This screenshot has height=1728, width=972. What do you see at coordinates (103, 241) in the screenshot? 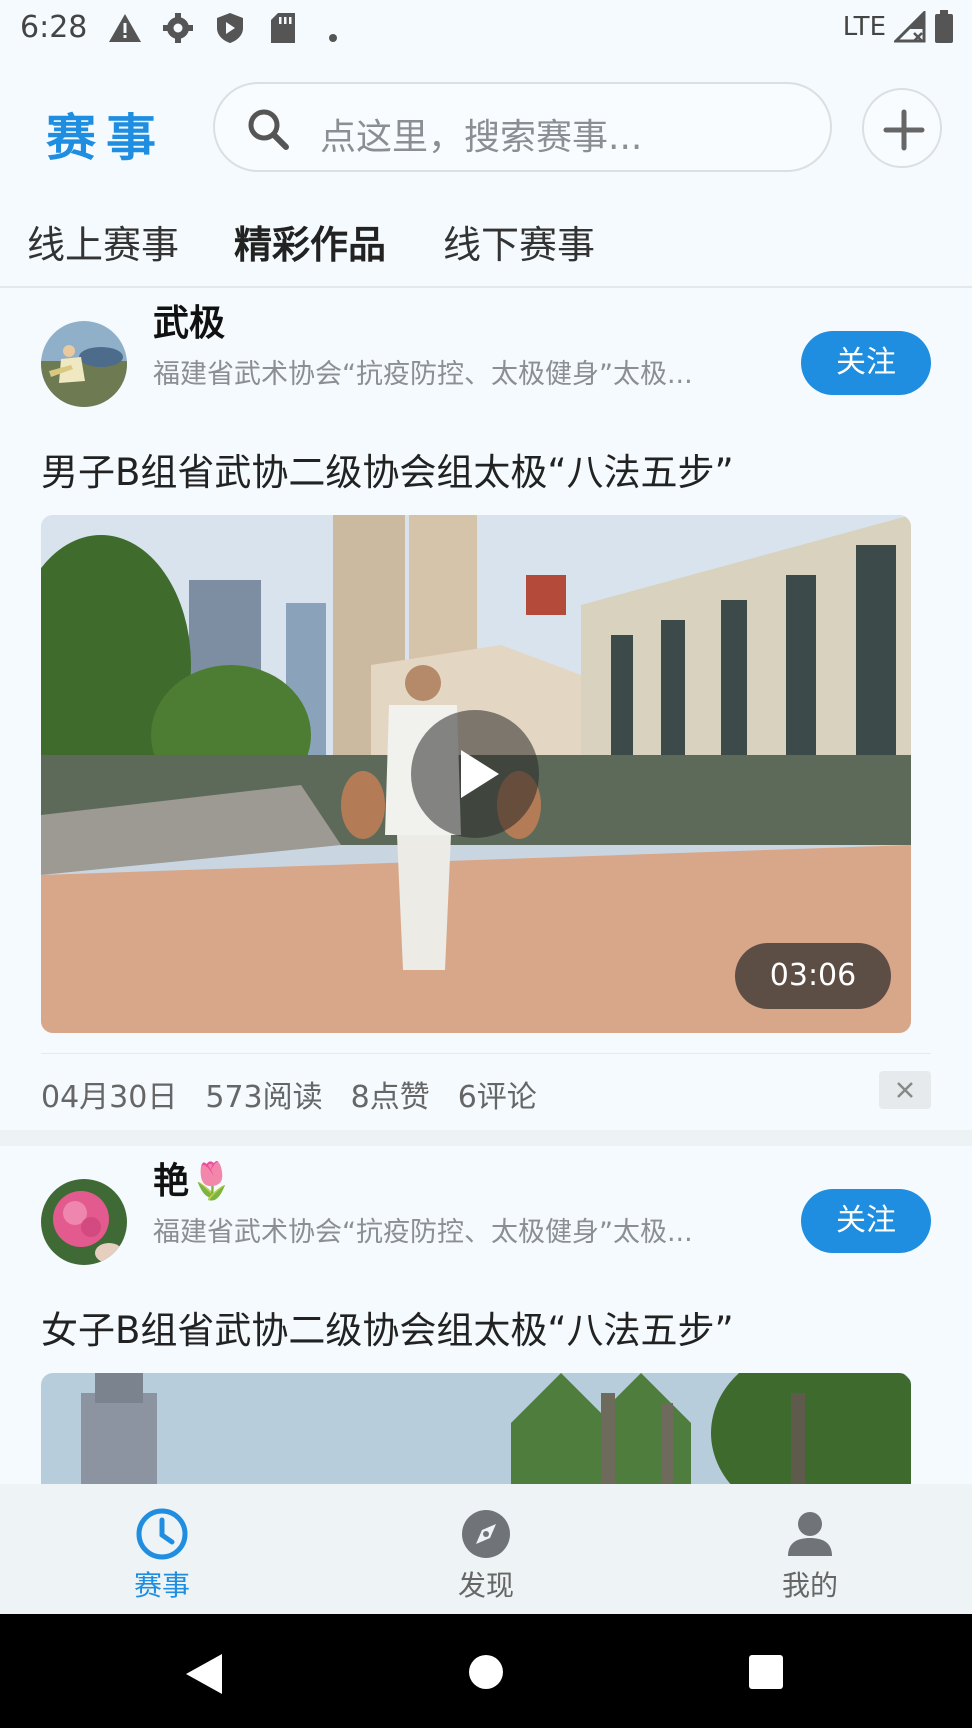
I see `tab-online-events: 线上赛事` at bounding box center [103, 241].